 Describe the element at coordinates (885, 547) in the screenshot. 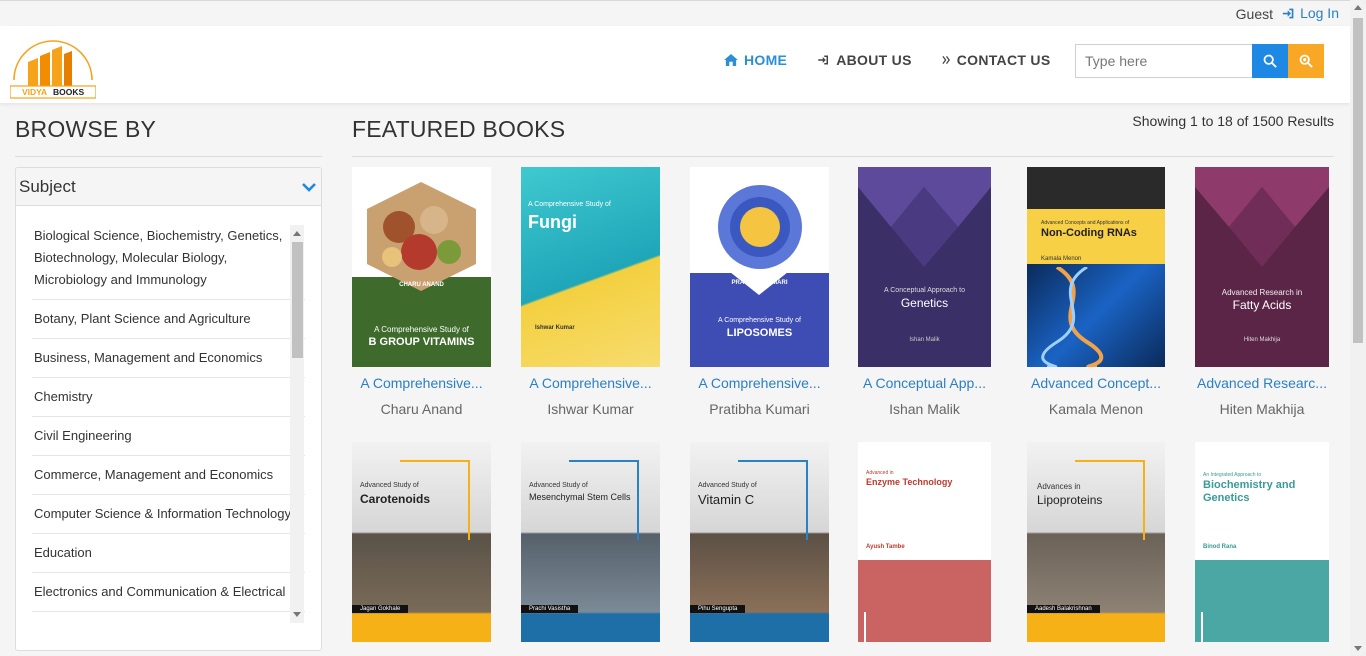

I see `cover-author: Ayush Tambe` at that location.